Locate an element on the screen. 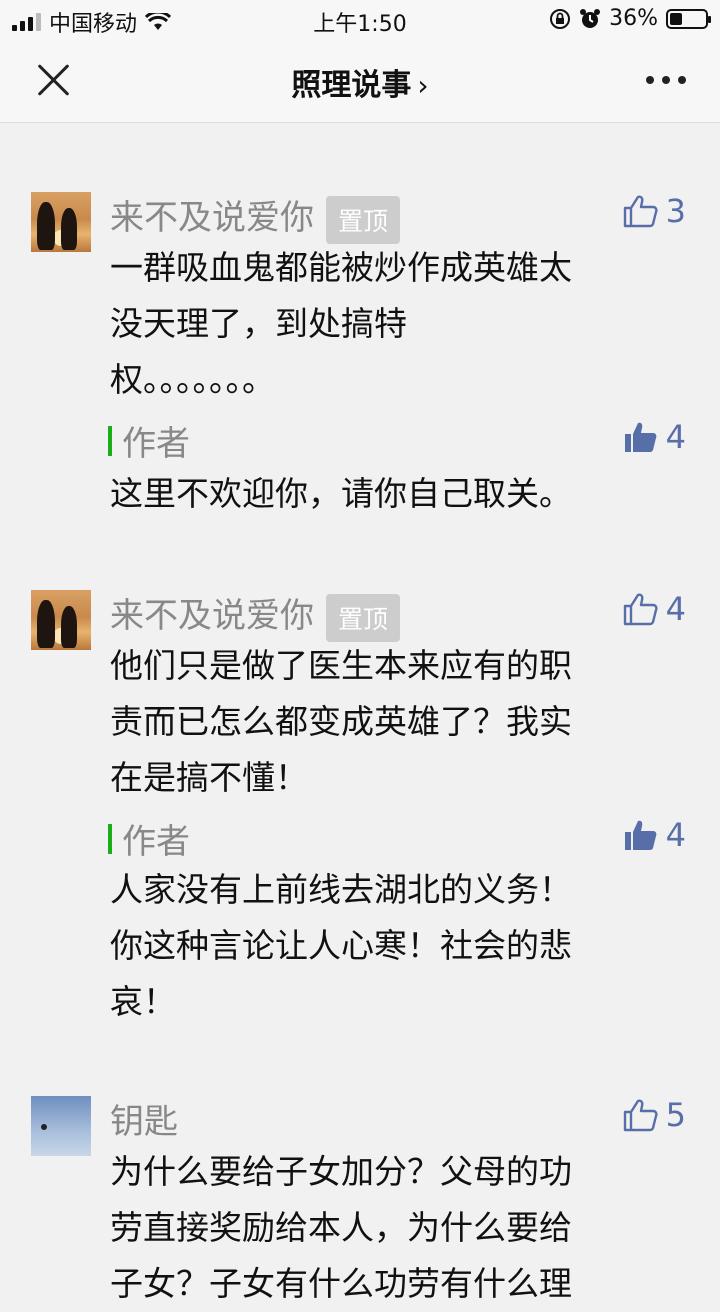  comment-username: 钥匙 is located at coordinates (144, 1122).